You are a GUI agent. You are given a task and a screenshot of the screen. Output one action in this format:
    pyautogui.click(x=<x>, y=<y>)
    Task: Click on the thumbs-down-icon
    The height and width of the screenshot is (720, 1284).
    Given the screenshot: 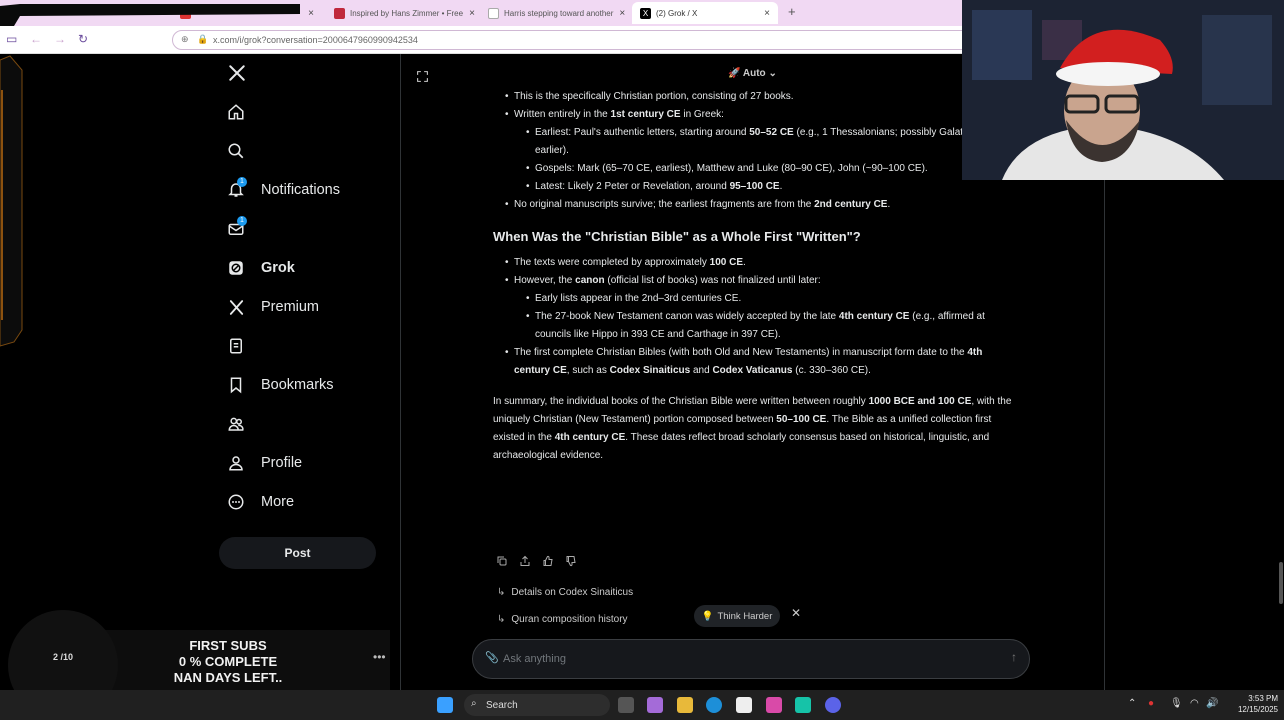 What is the action you would take?
    pyautogui.click(x=571, y=563)
    